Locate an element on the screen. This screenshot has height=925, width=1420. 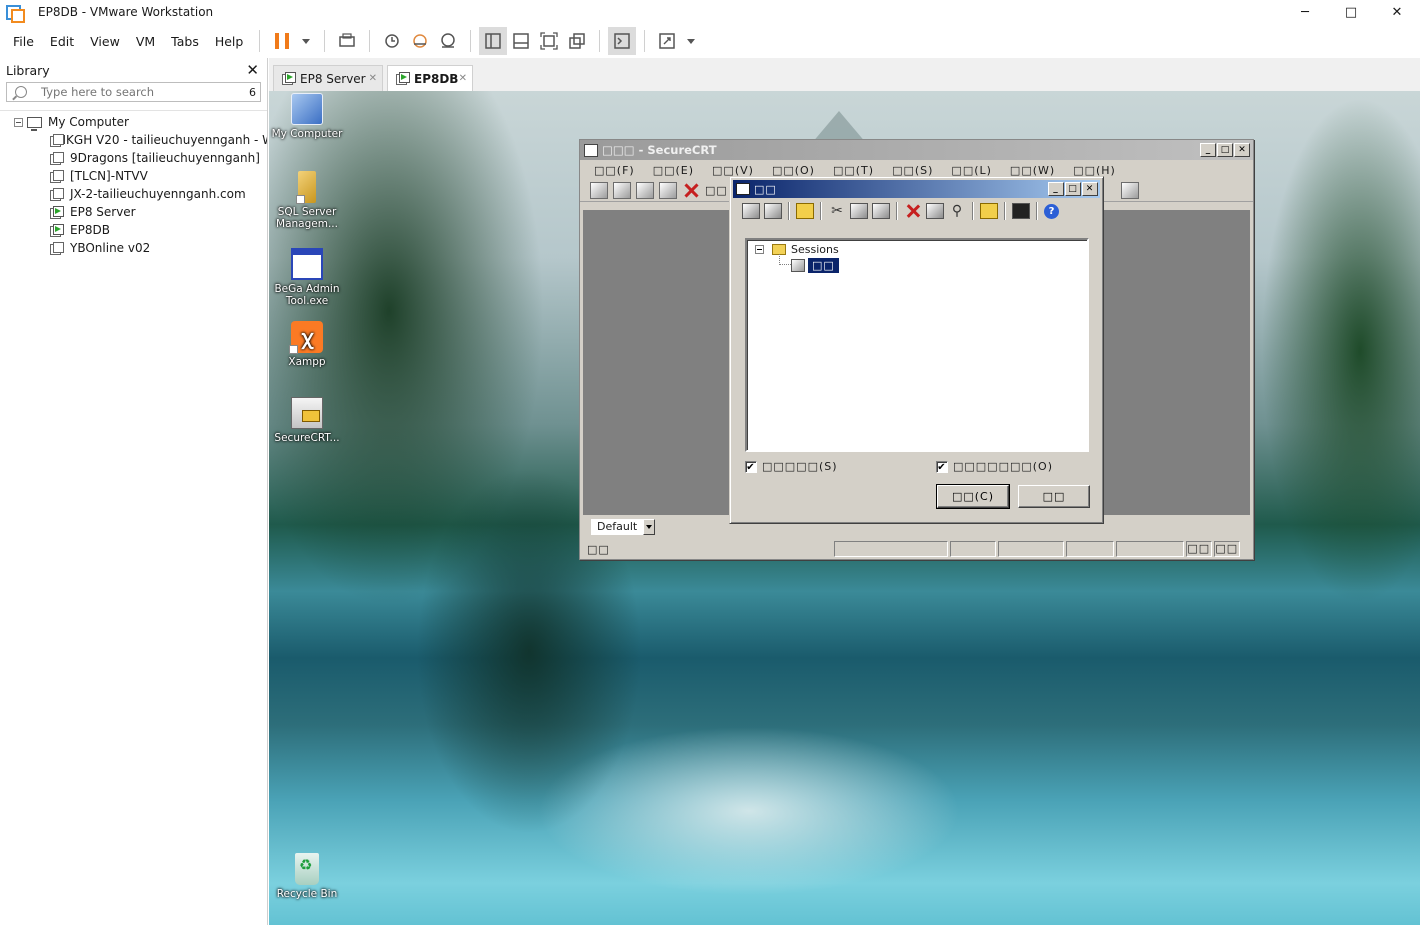
status-cell is located at coordinates (1149, 549).